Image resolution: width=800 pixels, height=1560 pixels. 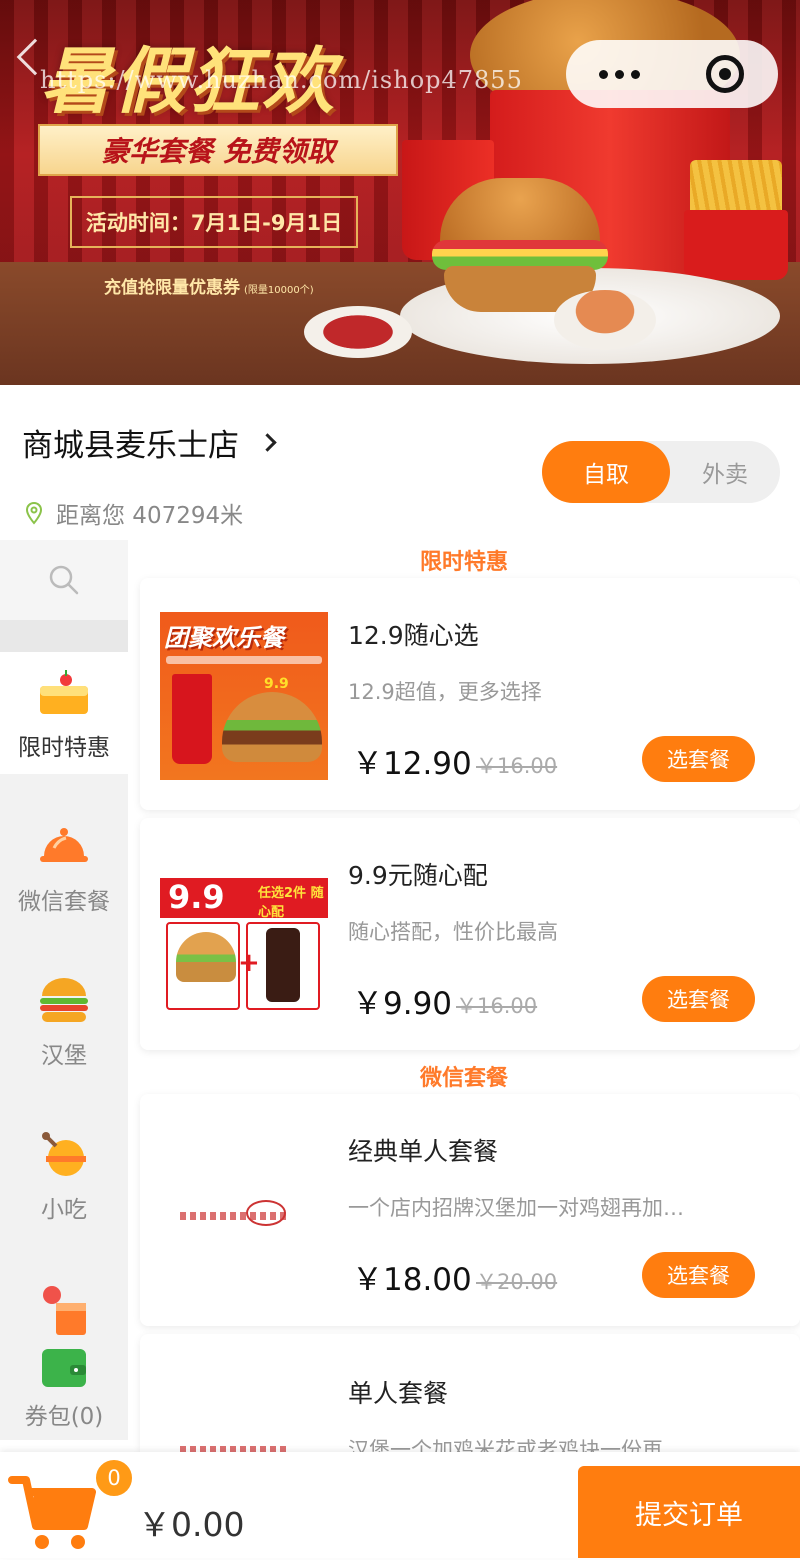 What do you see at coordinates (64, 692) in the screenshot?
I see `cake-icon` at bounding box center [64, 692].